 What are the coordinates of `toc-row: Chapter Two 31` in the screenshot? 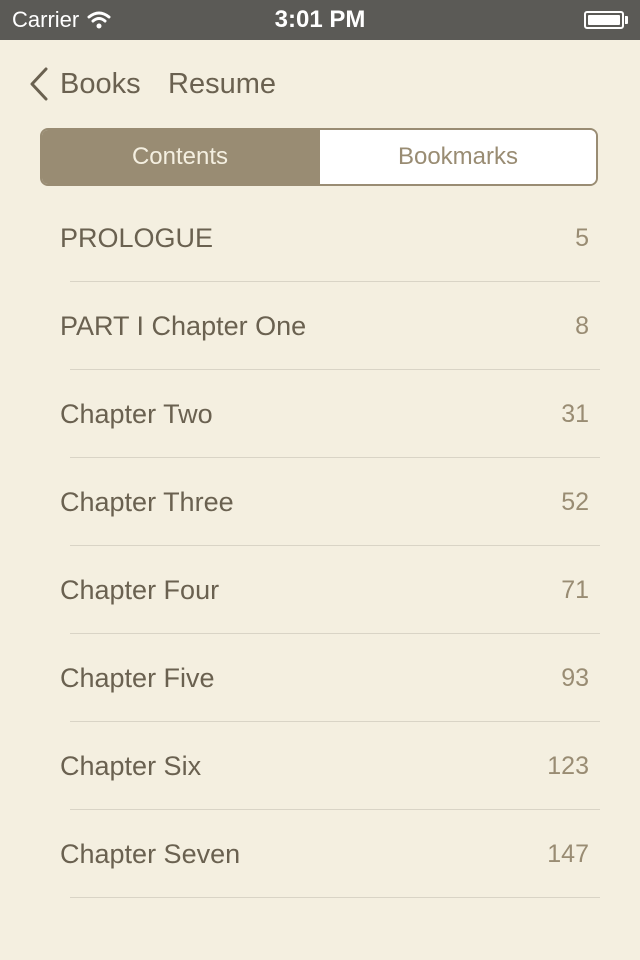 It's located at (320, 414).